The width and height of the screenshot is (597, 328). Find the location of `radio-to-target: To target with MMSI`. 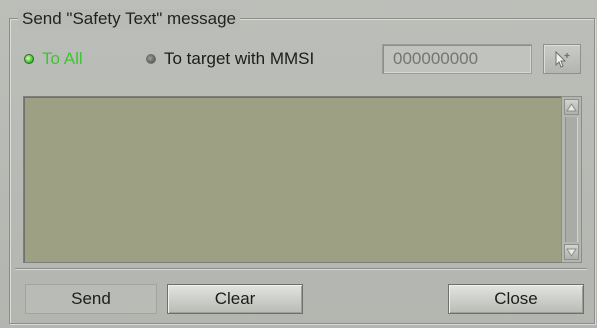

radio-to-target: To target with MMSI is located at coordinates (230, 59).